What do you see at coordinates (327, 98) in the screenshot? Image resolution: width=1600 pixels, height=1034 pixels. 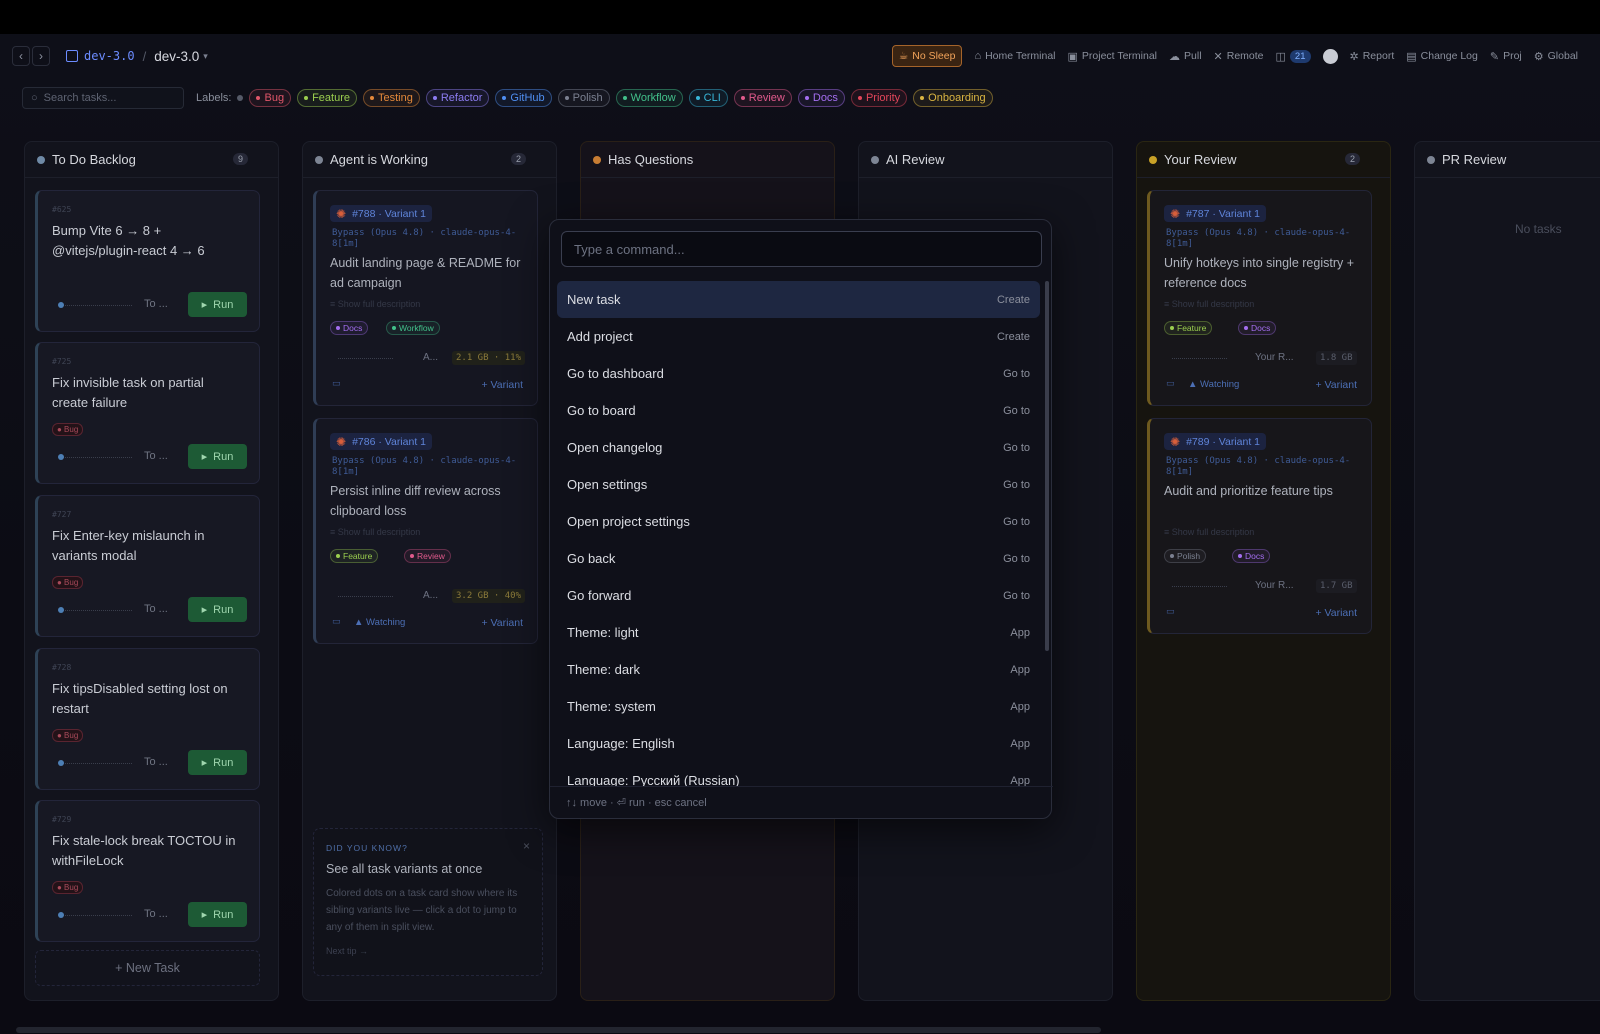 I see `label-chip-feature: Feature` at bounding box center [327, 98].